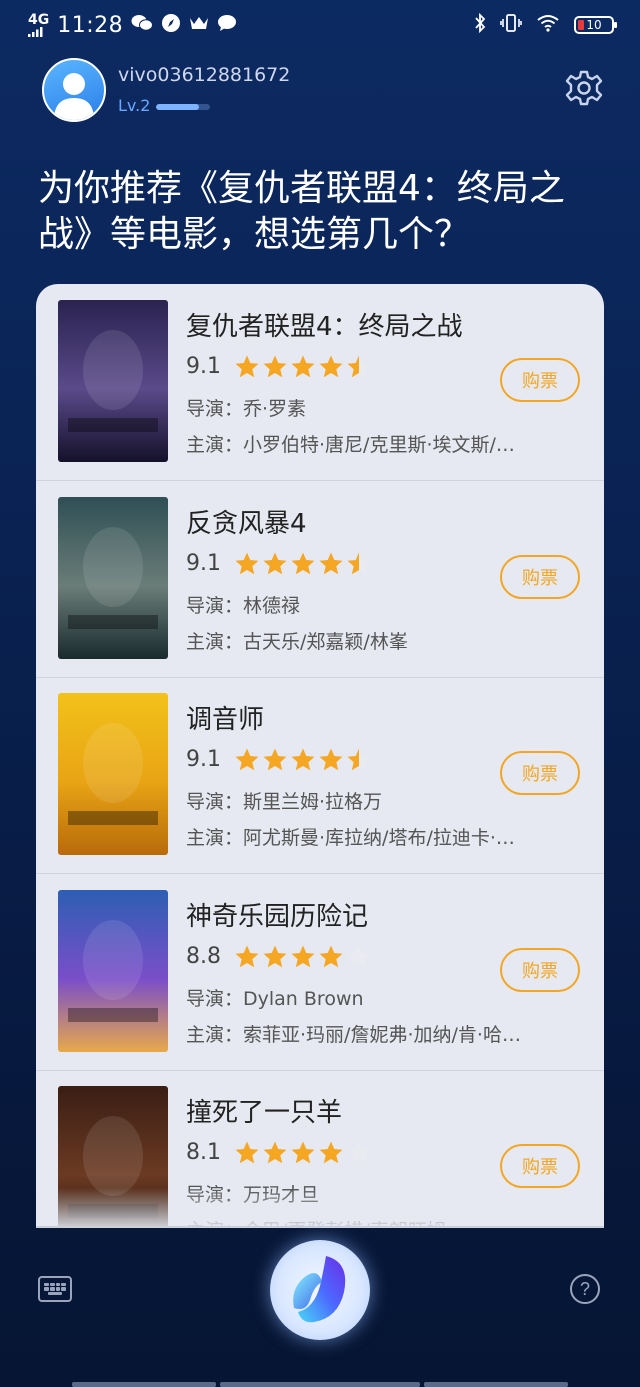 Image resolution: width=640 pixels, height=1387 pixels. Describe the element at coordinates (303, 998) in the screenshot. I see `director-name: Dylan Brown` at that location.